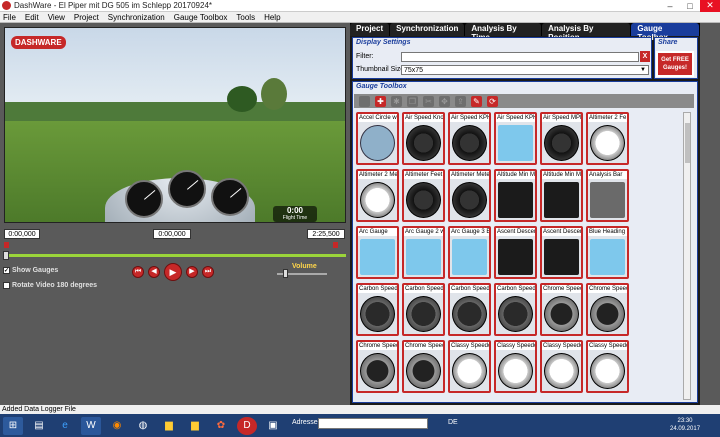 Image resolution: width=720 pixels, height=437 pixels. Describe the element at coordinates (492, 101) in the screenshot. I see `refresh-icon: ⟳` at that location.